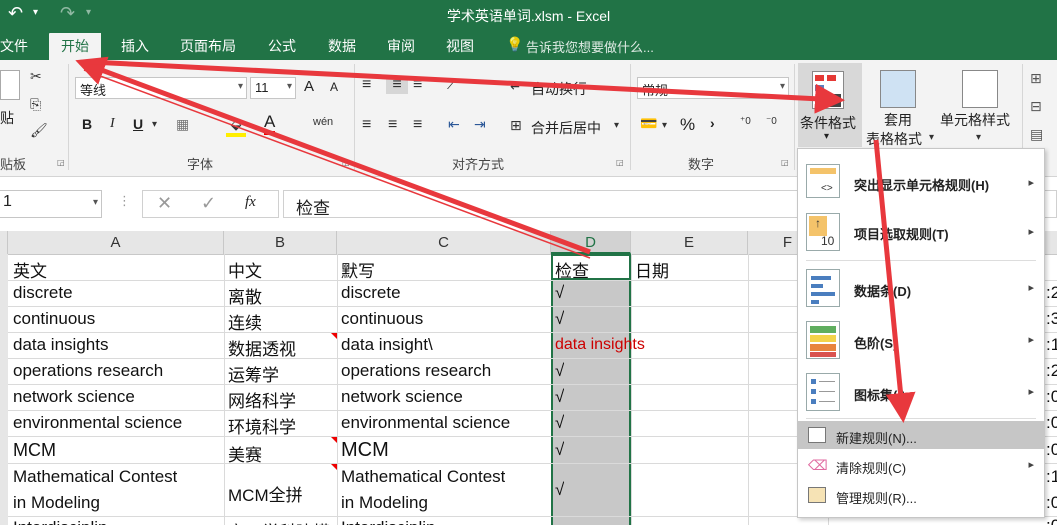  I want to click on cell-b9: MCM全拼, so click(265, 493).